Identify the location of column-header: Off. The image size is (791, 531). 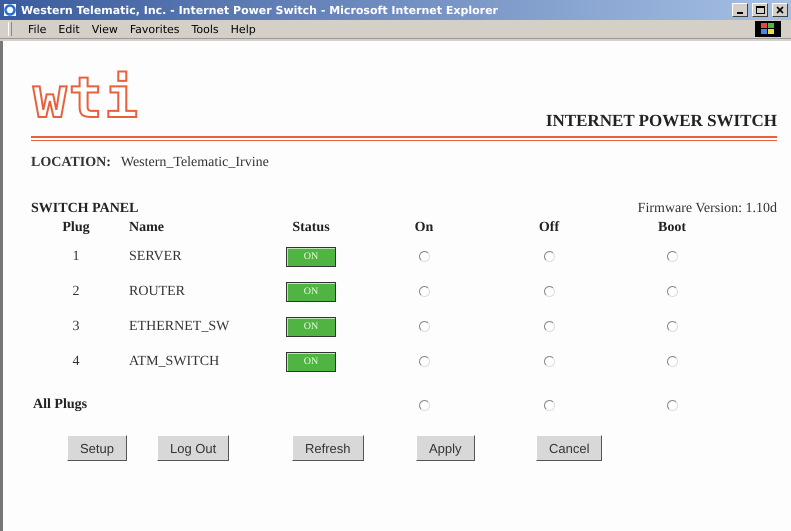
(549, 228).